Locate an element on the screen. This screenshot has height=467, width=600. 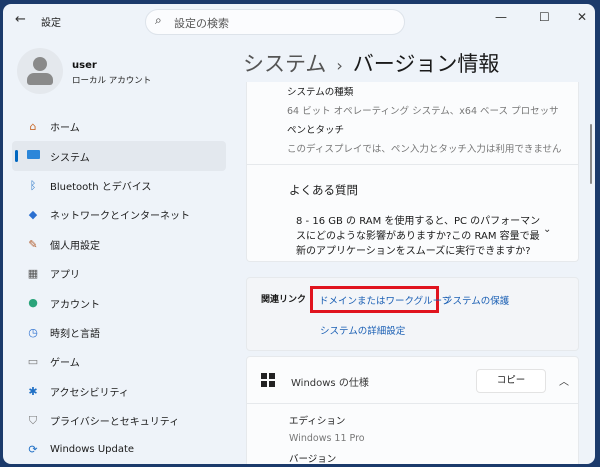
related-links-card: 関連リンク ドメインまたはワークグループ システムの保護 システムの詳細設定 is located at coordinates (412, 314).